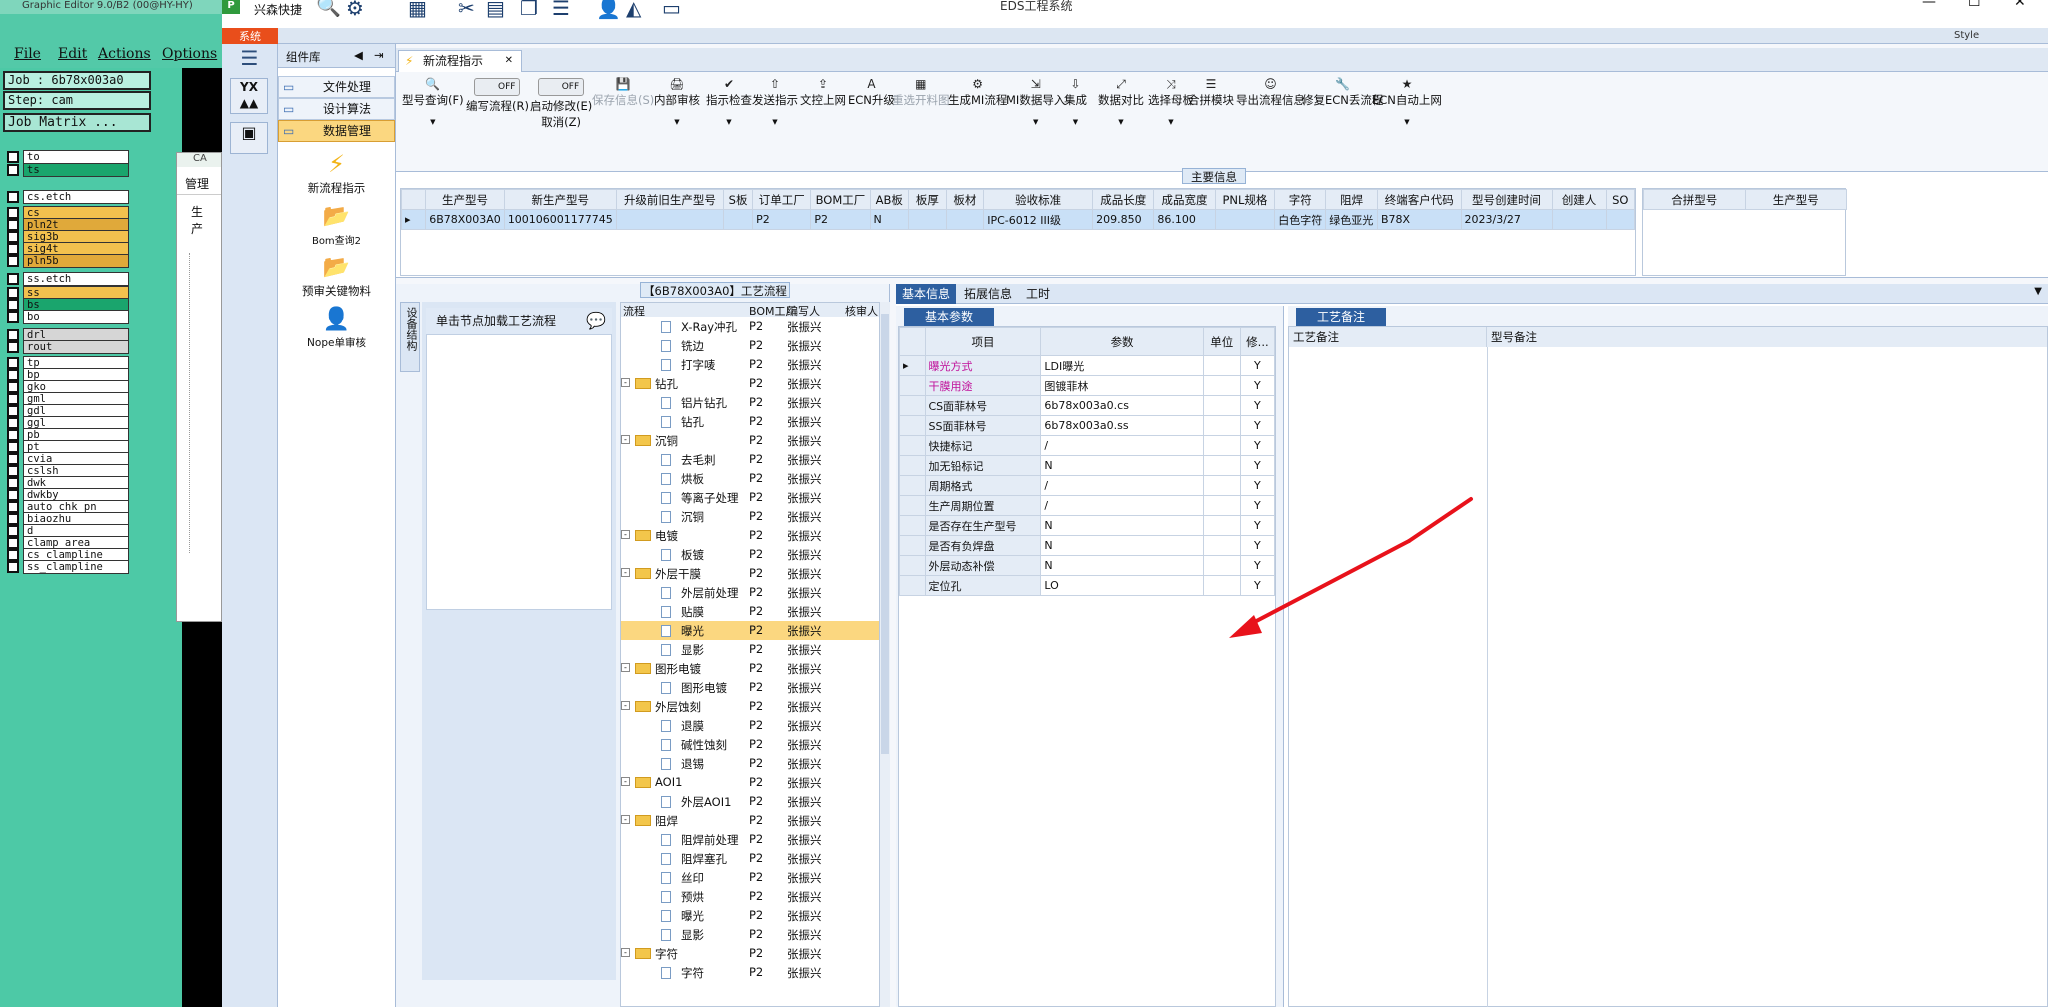 The image size is (2048, 1007). I want to click on side-tab-device: 设备结构, so click(410, 337).